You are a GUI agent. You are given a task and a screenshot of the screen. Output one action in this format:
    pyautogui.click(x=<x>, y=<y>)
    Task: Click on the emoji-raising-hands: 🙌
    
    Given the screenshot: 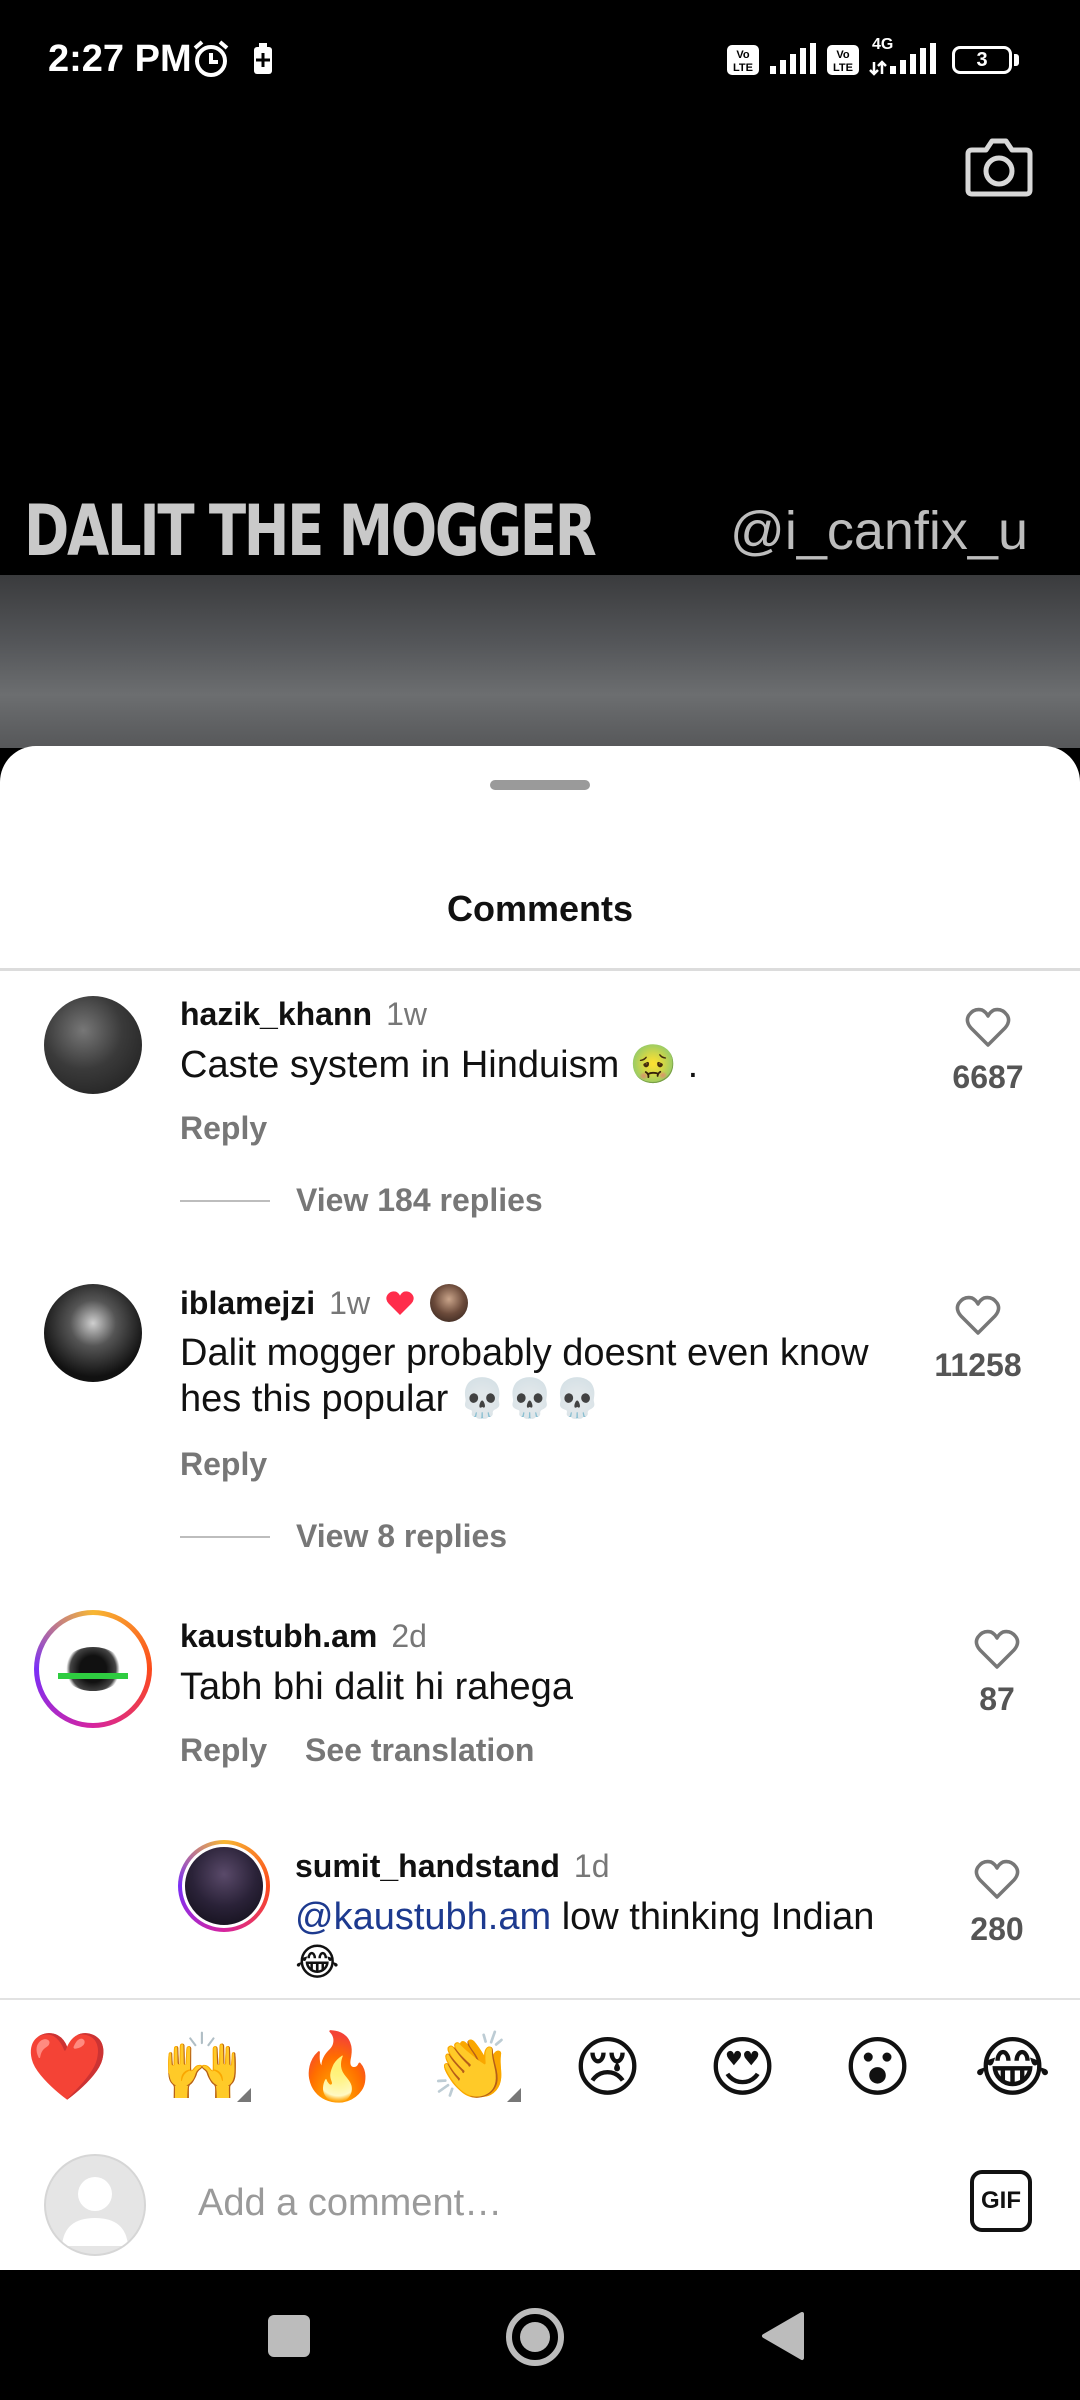 What is the action you would take?
    pyautogui.click(x=203, y=2067)
    